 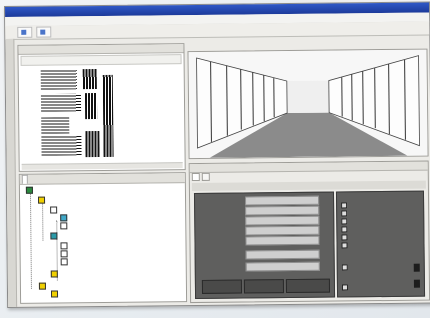 What do you see at coordinates (102, 166) in the screenshot?
I see `elevation-scrollbar` at bounding box center [102, 166].